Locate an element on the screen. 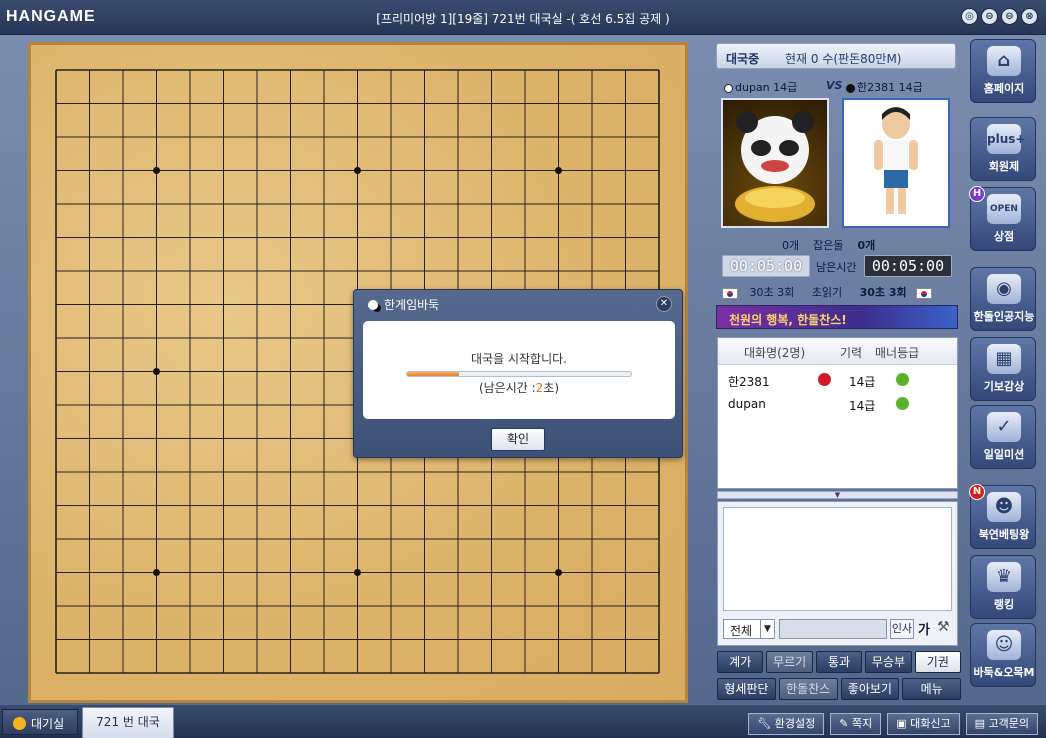 This screenshot has width=1046, height=738. book-icon: ▤ is located at coordinates (981, 723).